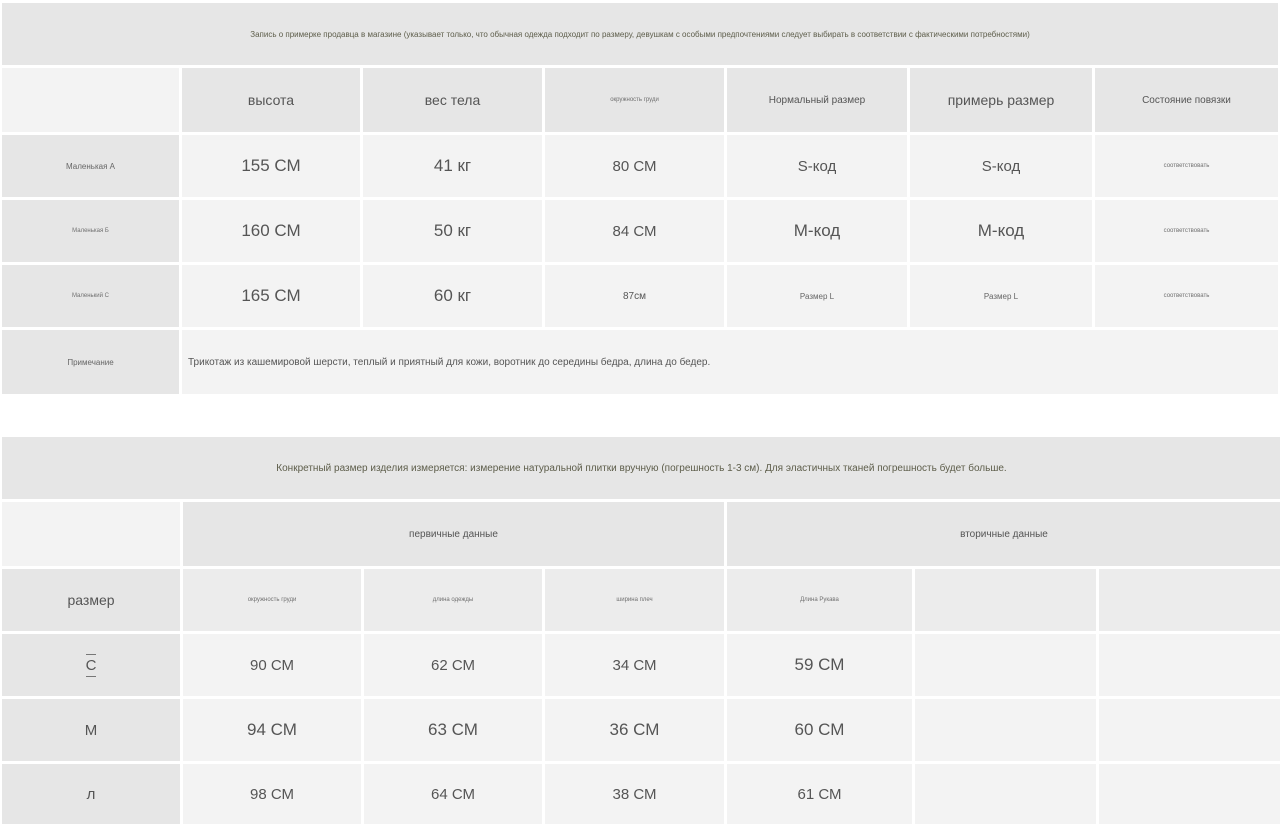 Image resolution: width=1280 pixels, height=826 pixels. Describe the element at coordinates (452, 166) in the screenshot. I see `cell-weight: 41 кг` at that location.